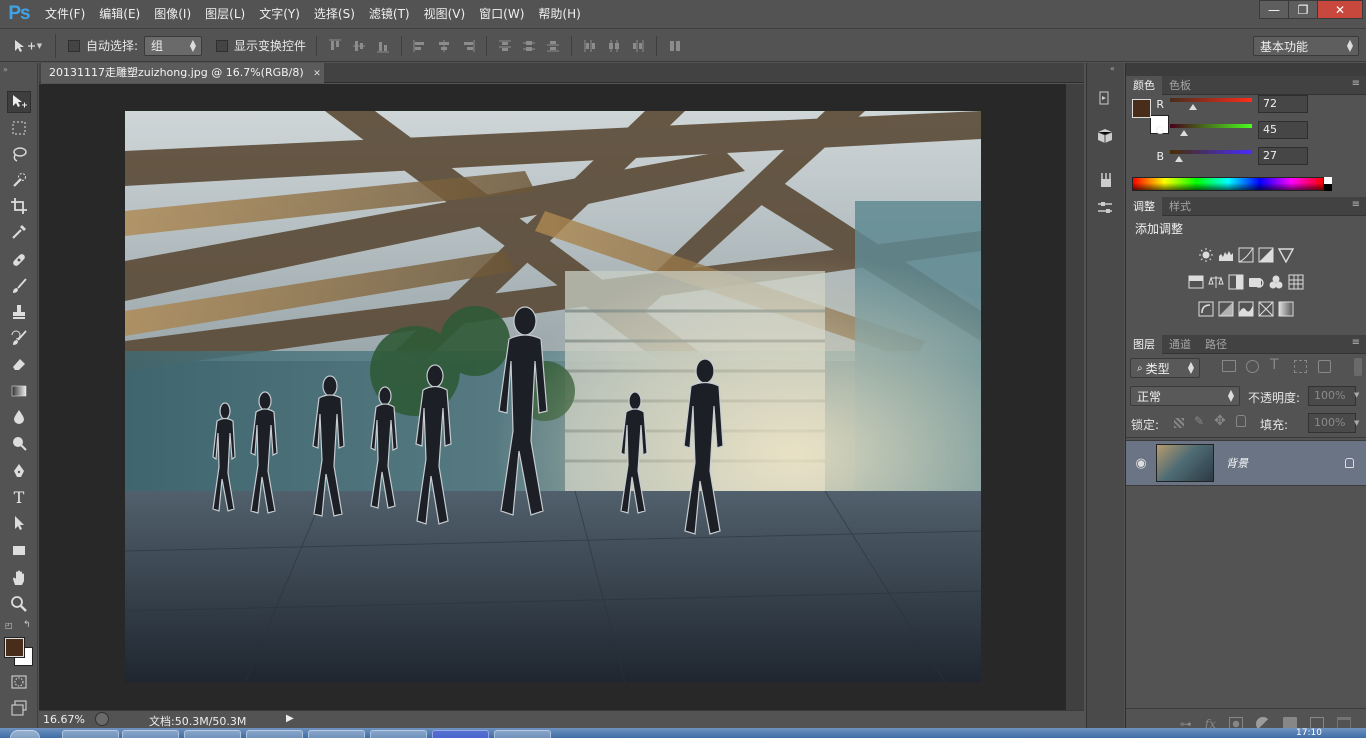  Describe the element at coordinates (334, 14) in the screenshot. I see `menu-select: 选择(S)` at that location.